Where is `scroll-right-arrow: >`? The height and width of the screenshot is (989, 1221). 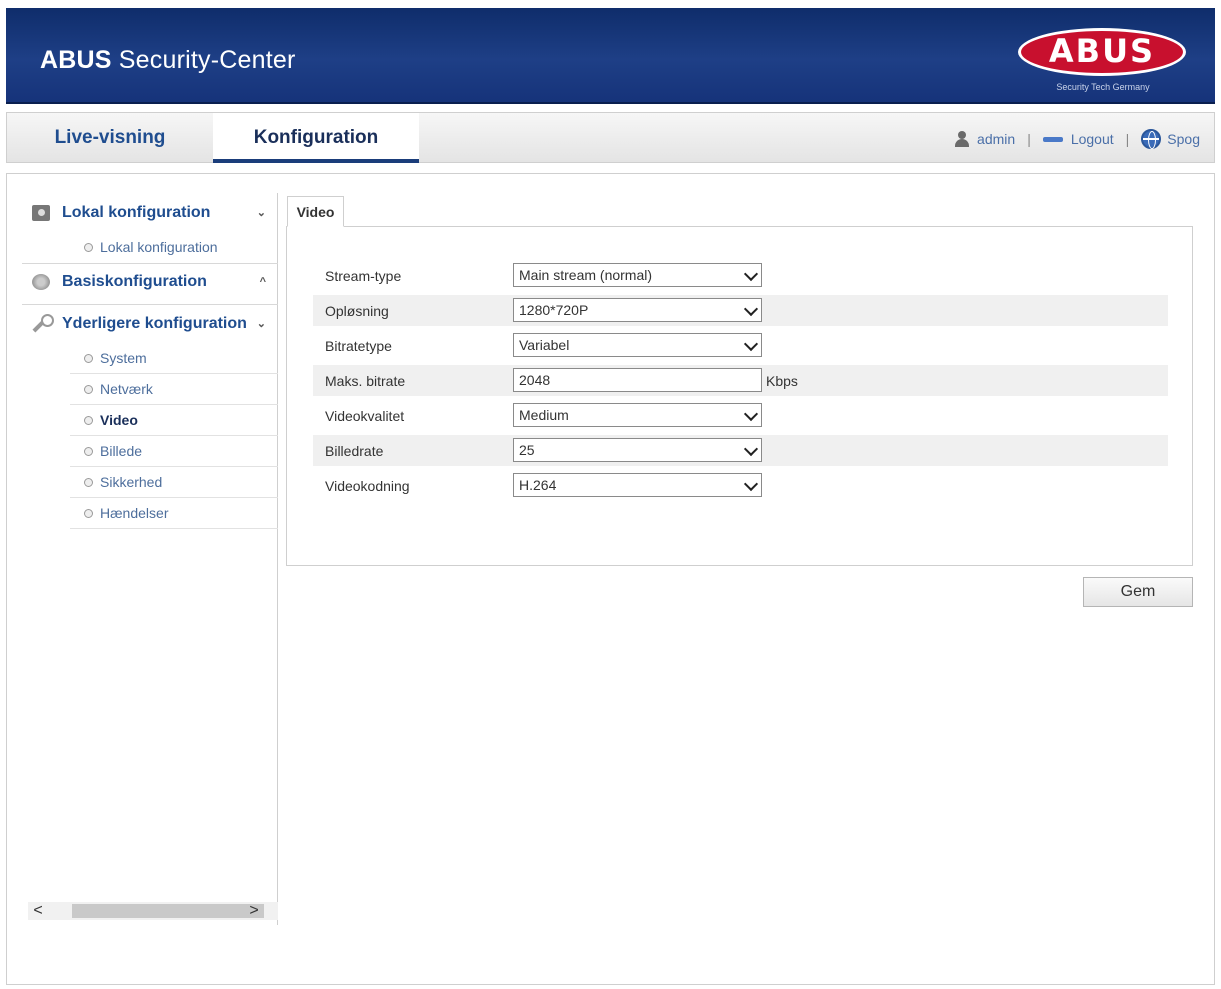 scroll-right-arrow: > is located at coordinates (254, 911).